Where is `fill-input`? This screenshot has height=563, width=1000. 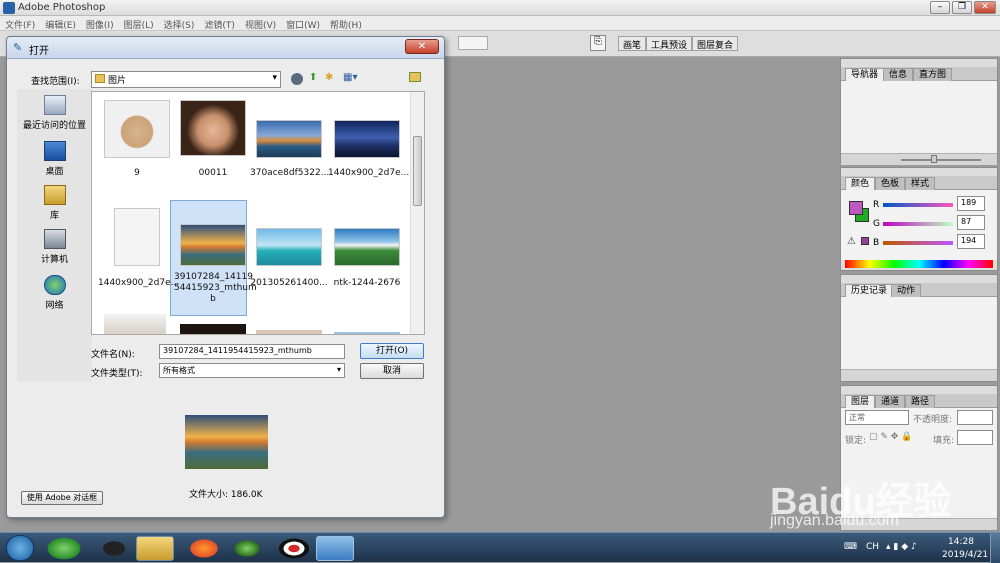 fill-input is located at coordinates (975, 437).